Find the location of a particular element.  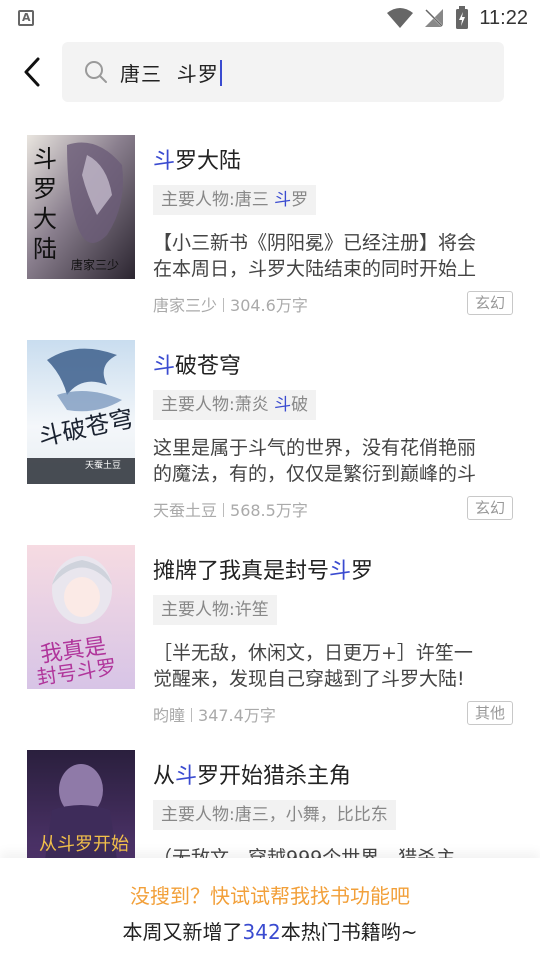

battery-charging-icon is located at coordinates (462, 17).